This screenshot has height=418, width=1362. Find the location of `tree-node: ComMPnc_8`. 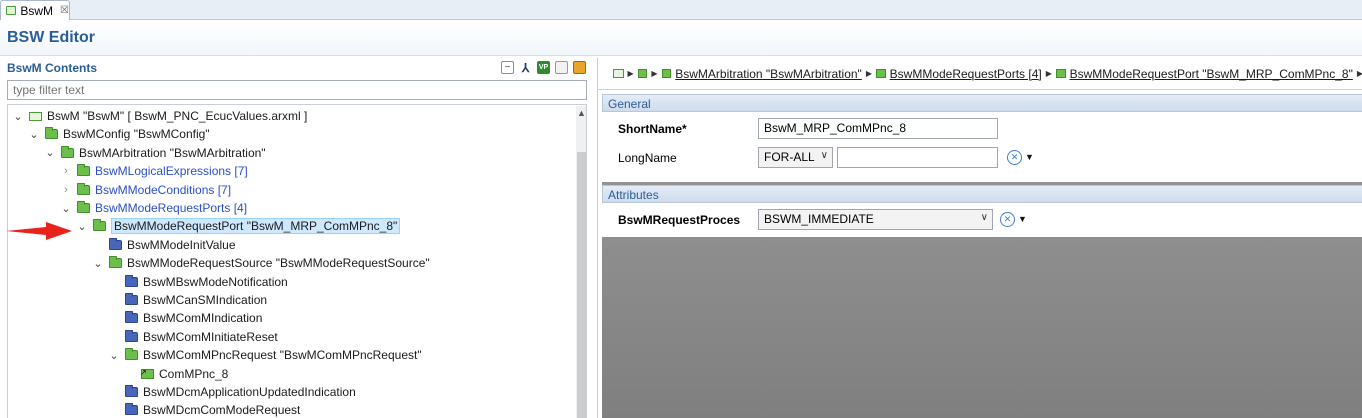

tree-node: ComMPnc_8 is located at coordinates (176, 374).